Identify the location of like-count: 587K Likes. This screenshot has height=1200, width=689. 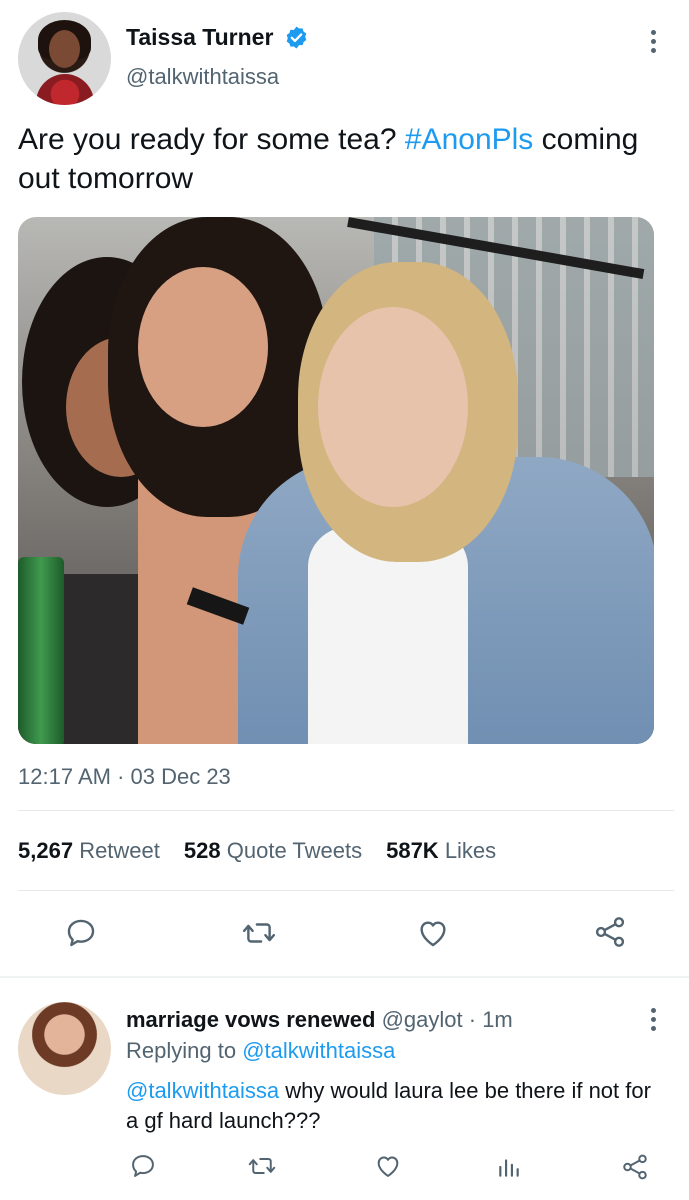
(441, 851).